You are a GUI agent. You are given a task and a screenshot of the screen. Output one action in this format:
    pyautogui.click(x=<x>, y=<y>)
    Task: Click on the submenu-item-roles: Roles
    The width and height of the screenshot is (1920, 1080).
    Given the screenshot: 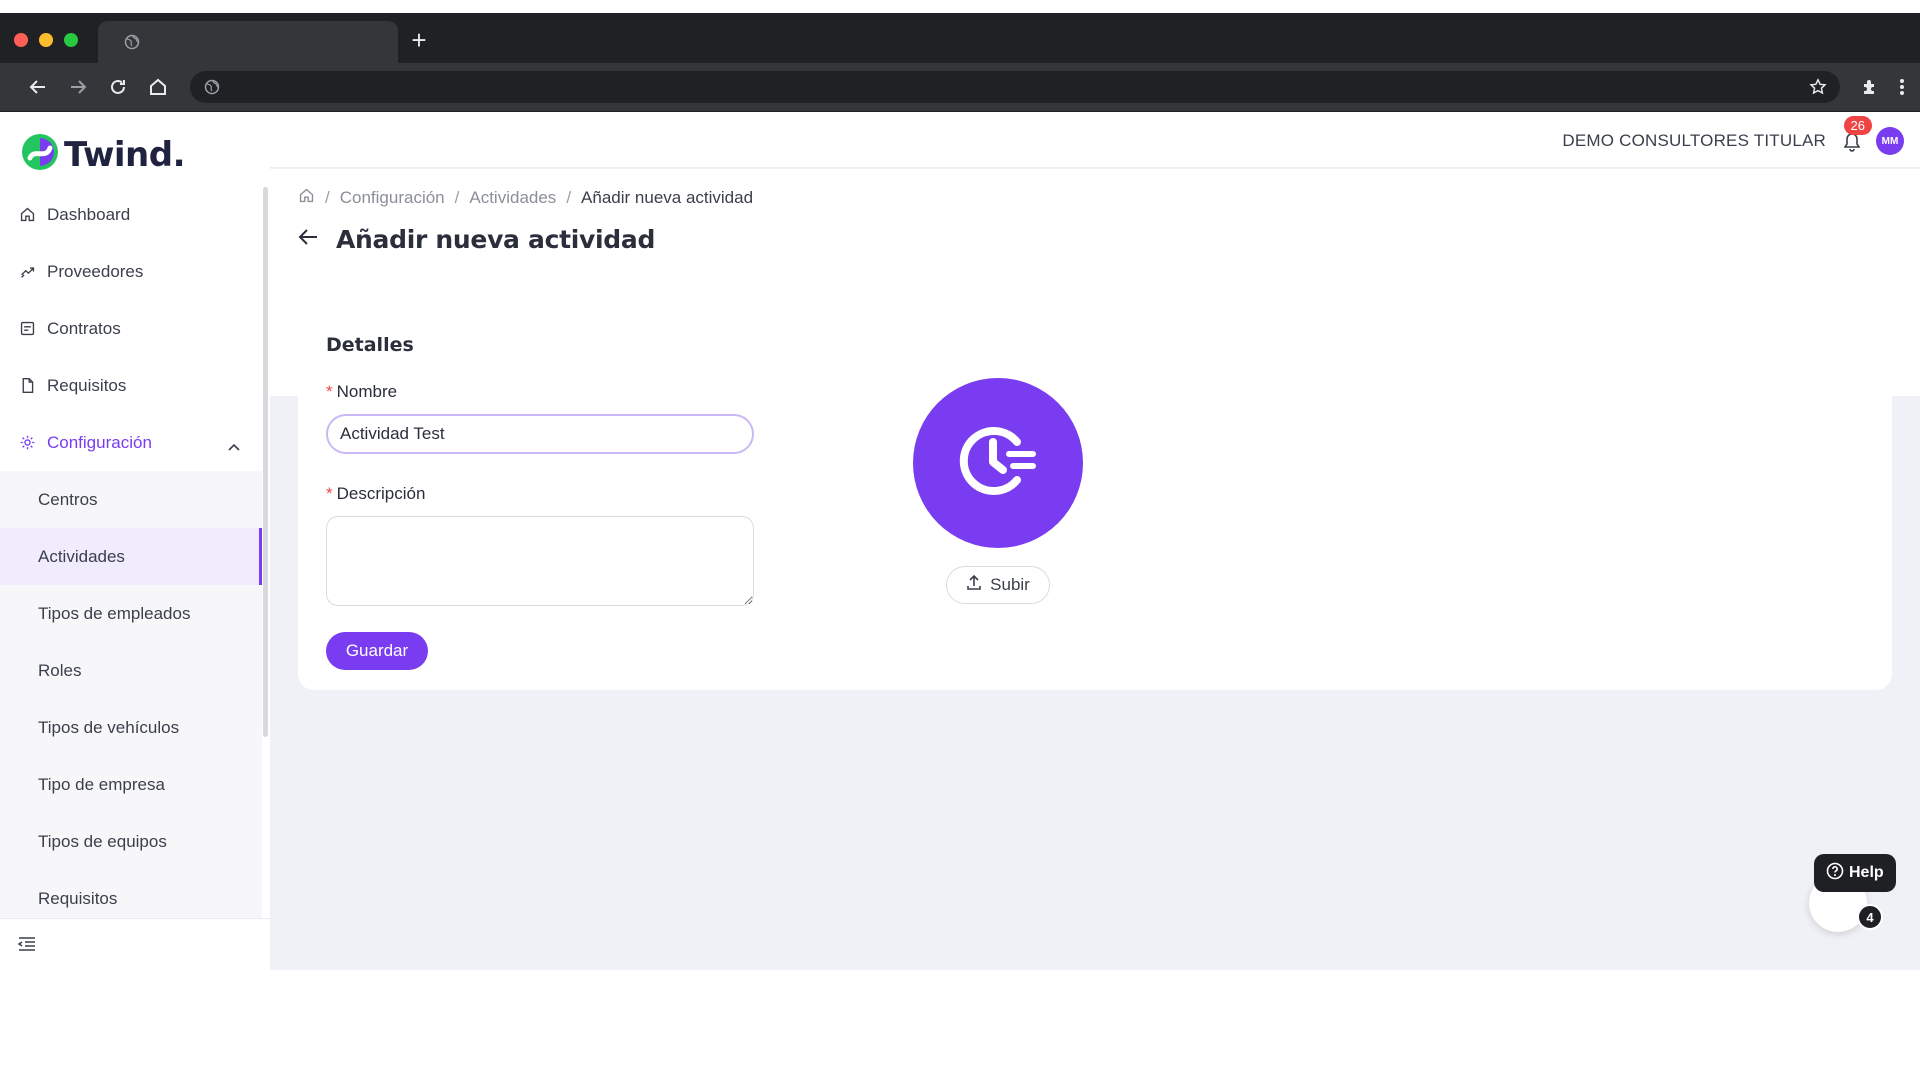 What is the action you would take?
    pyautogui.click(x=131, y=670)
    